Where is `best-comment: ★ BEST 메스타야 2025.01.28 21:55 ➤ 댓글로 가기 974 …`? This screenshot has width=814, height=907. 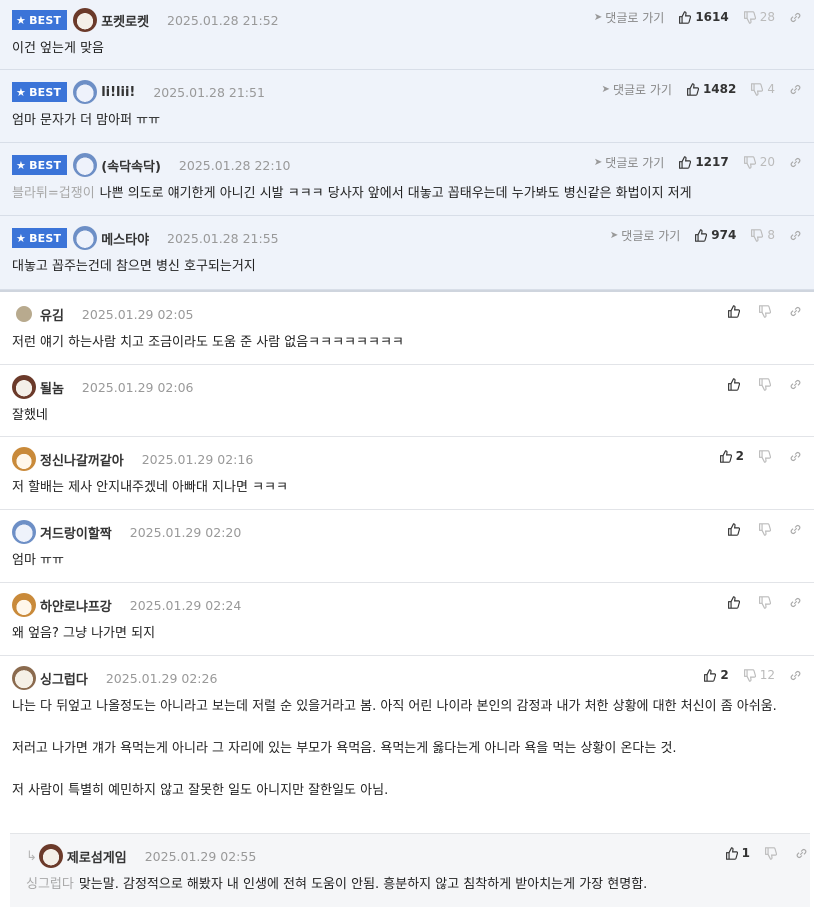 best-comment: ★ BEST 메스타야 2025.01.28 21:55 ➤ 댓글로 가기 974 … is located at coordinates (407, 253).